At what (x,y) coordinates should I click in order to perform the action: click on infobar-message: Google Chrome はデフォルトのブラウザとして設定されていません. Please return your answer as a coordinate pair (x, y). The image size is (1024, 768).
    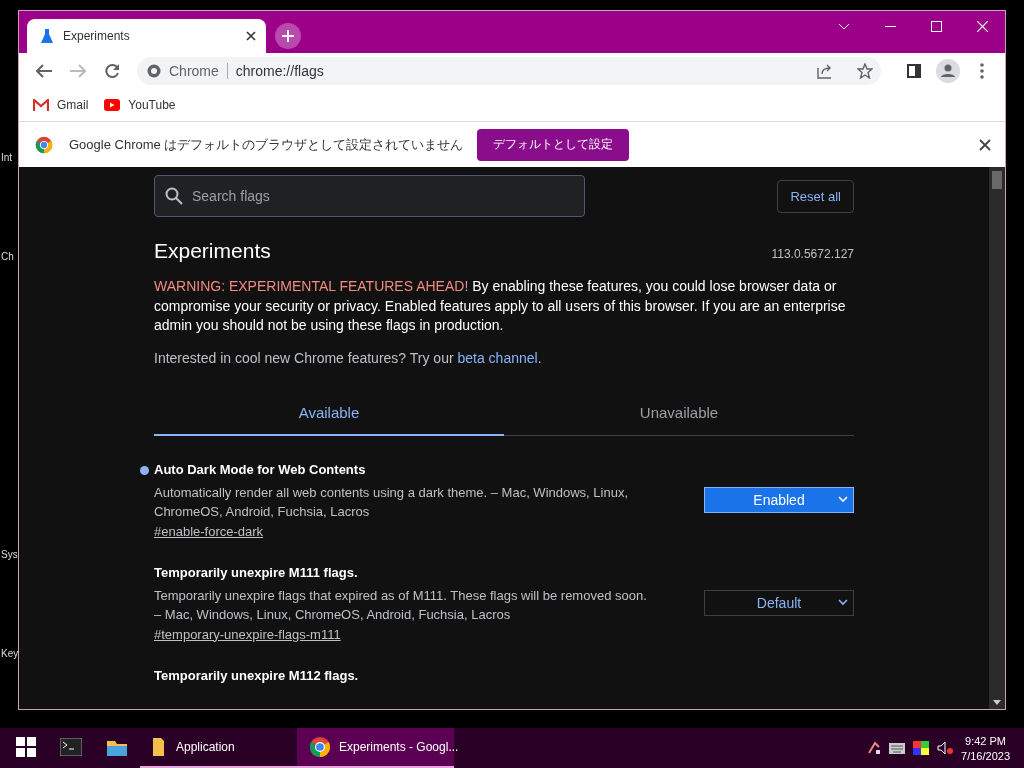
    Looking at the image, I should click on (266, 144).